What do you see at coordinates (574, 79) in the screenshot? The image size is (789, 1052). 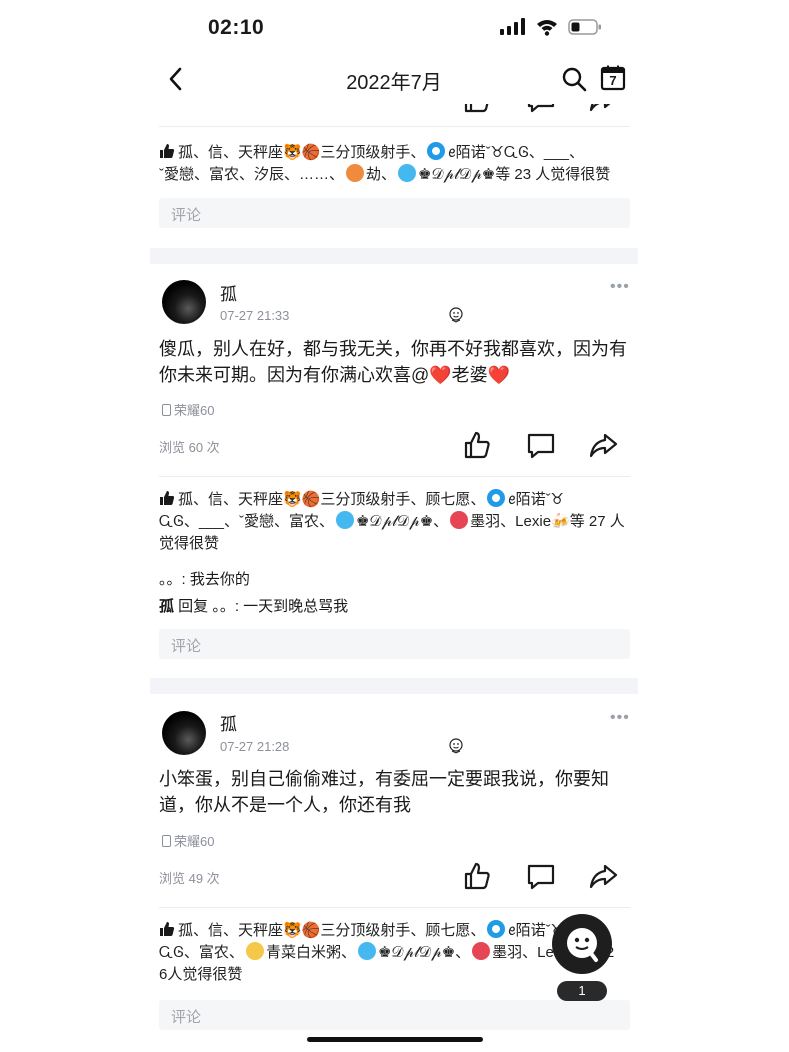 I see `search-icon` at bounding box center [574, 79].